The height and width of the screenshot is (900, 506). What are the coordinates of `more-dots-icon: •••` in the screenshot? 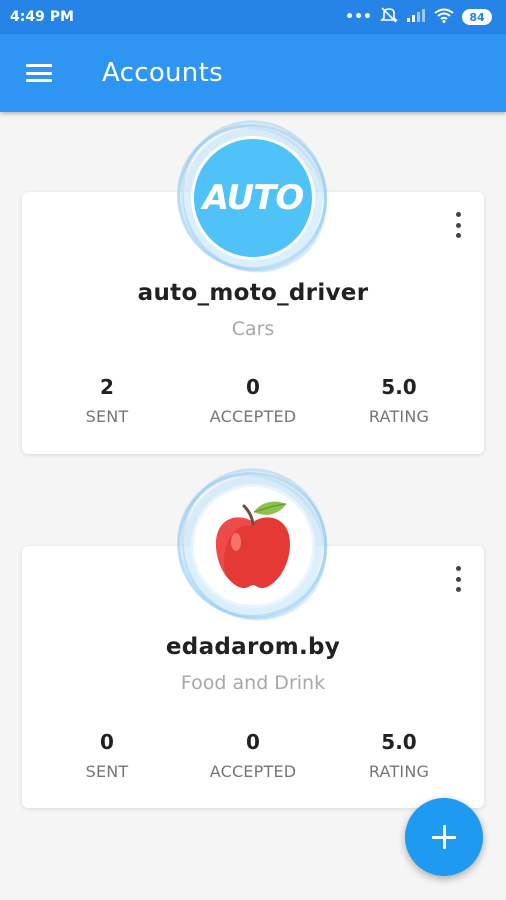 It's located at (358, 17).